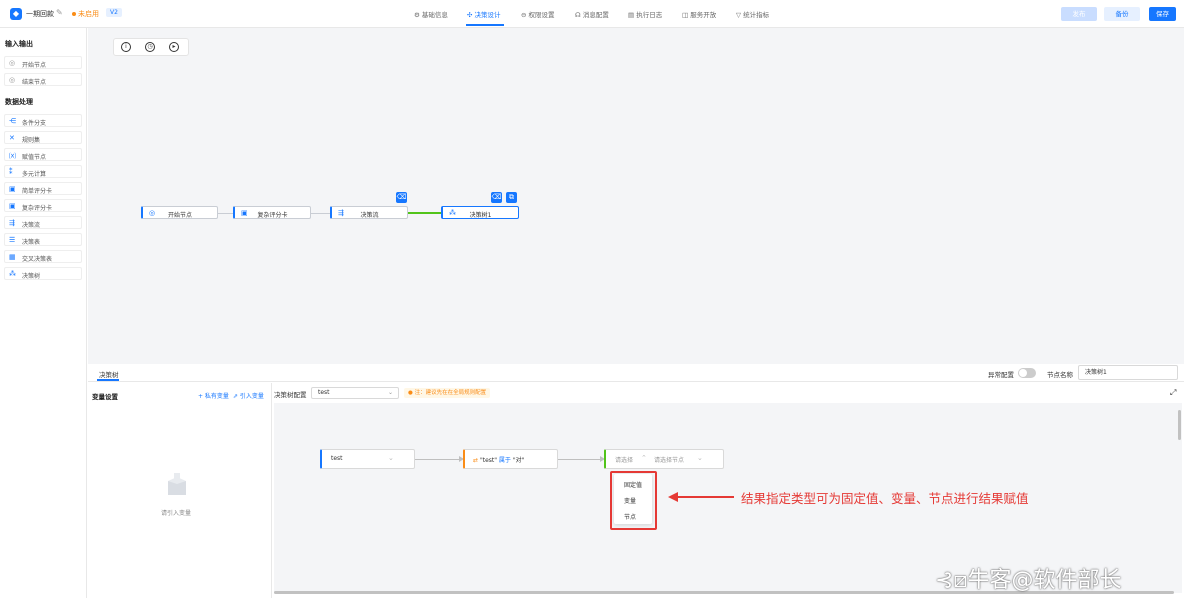 This screenshot has height=598, width=1184. Describe the element at coordinates (43, 188) in the screenshot. I see `sidebar-item-simple-scorecard: ▣ 简单评分卡` at that location.